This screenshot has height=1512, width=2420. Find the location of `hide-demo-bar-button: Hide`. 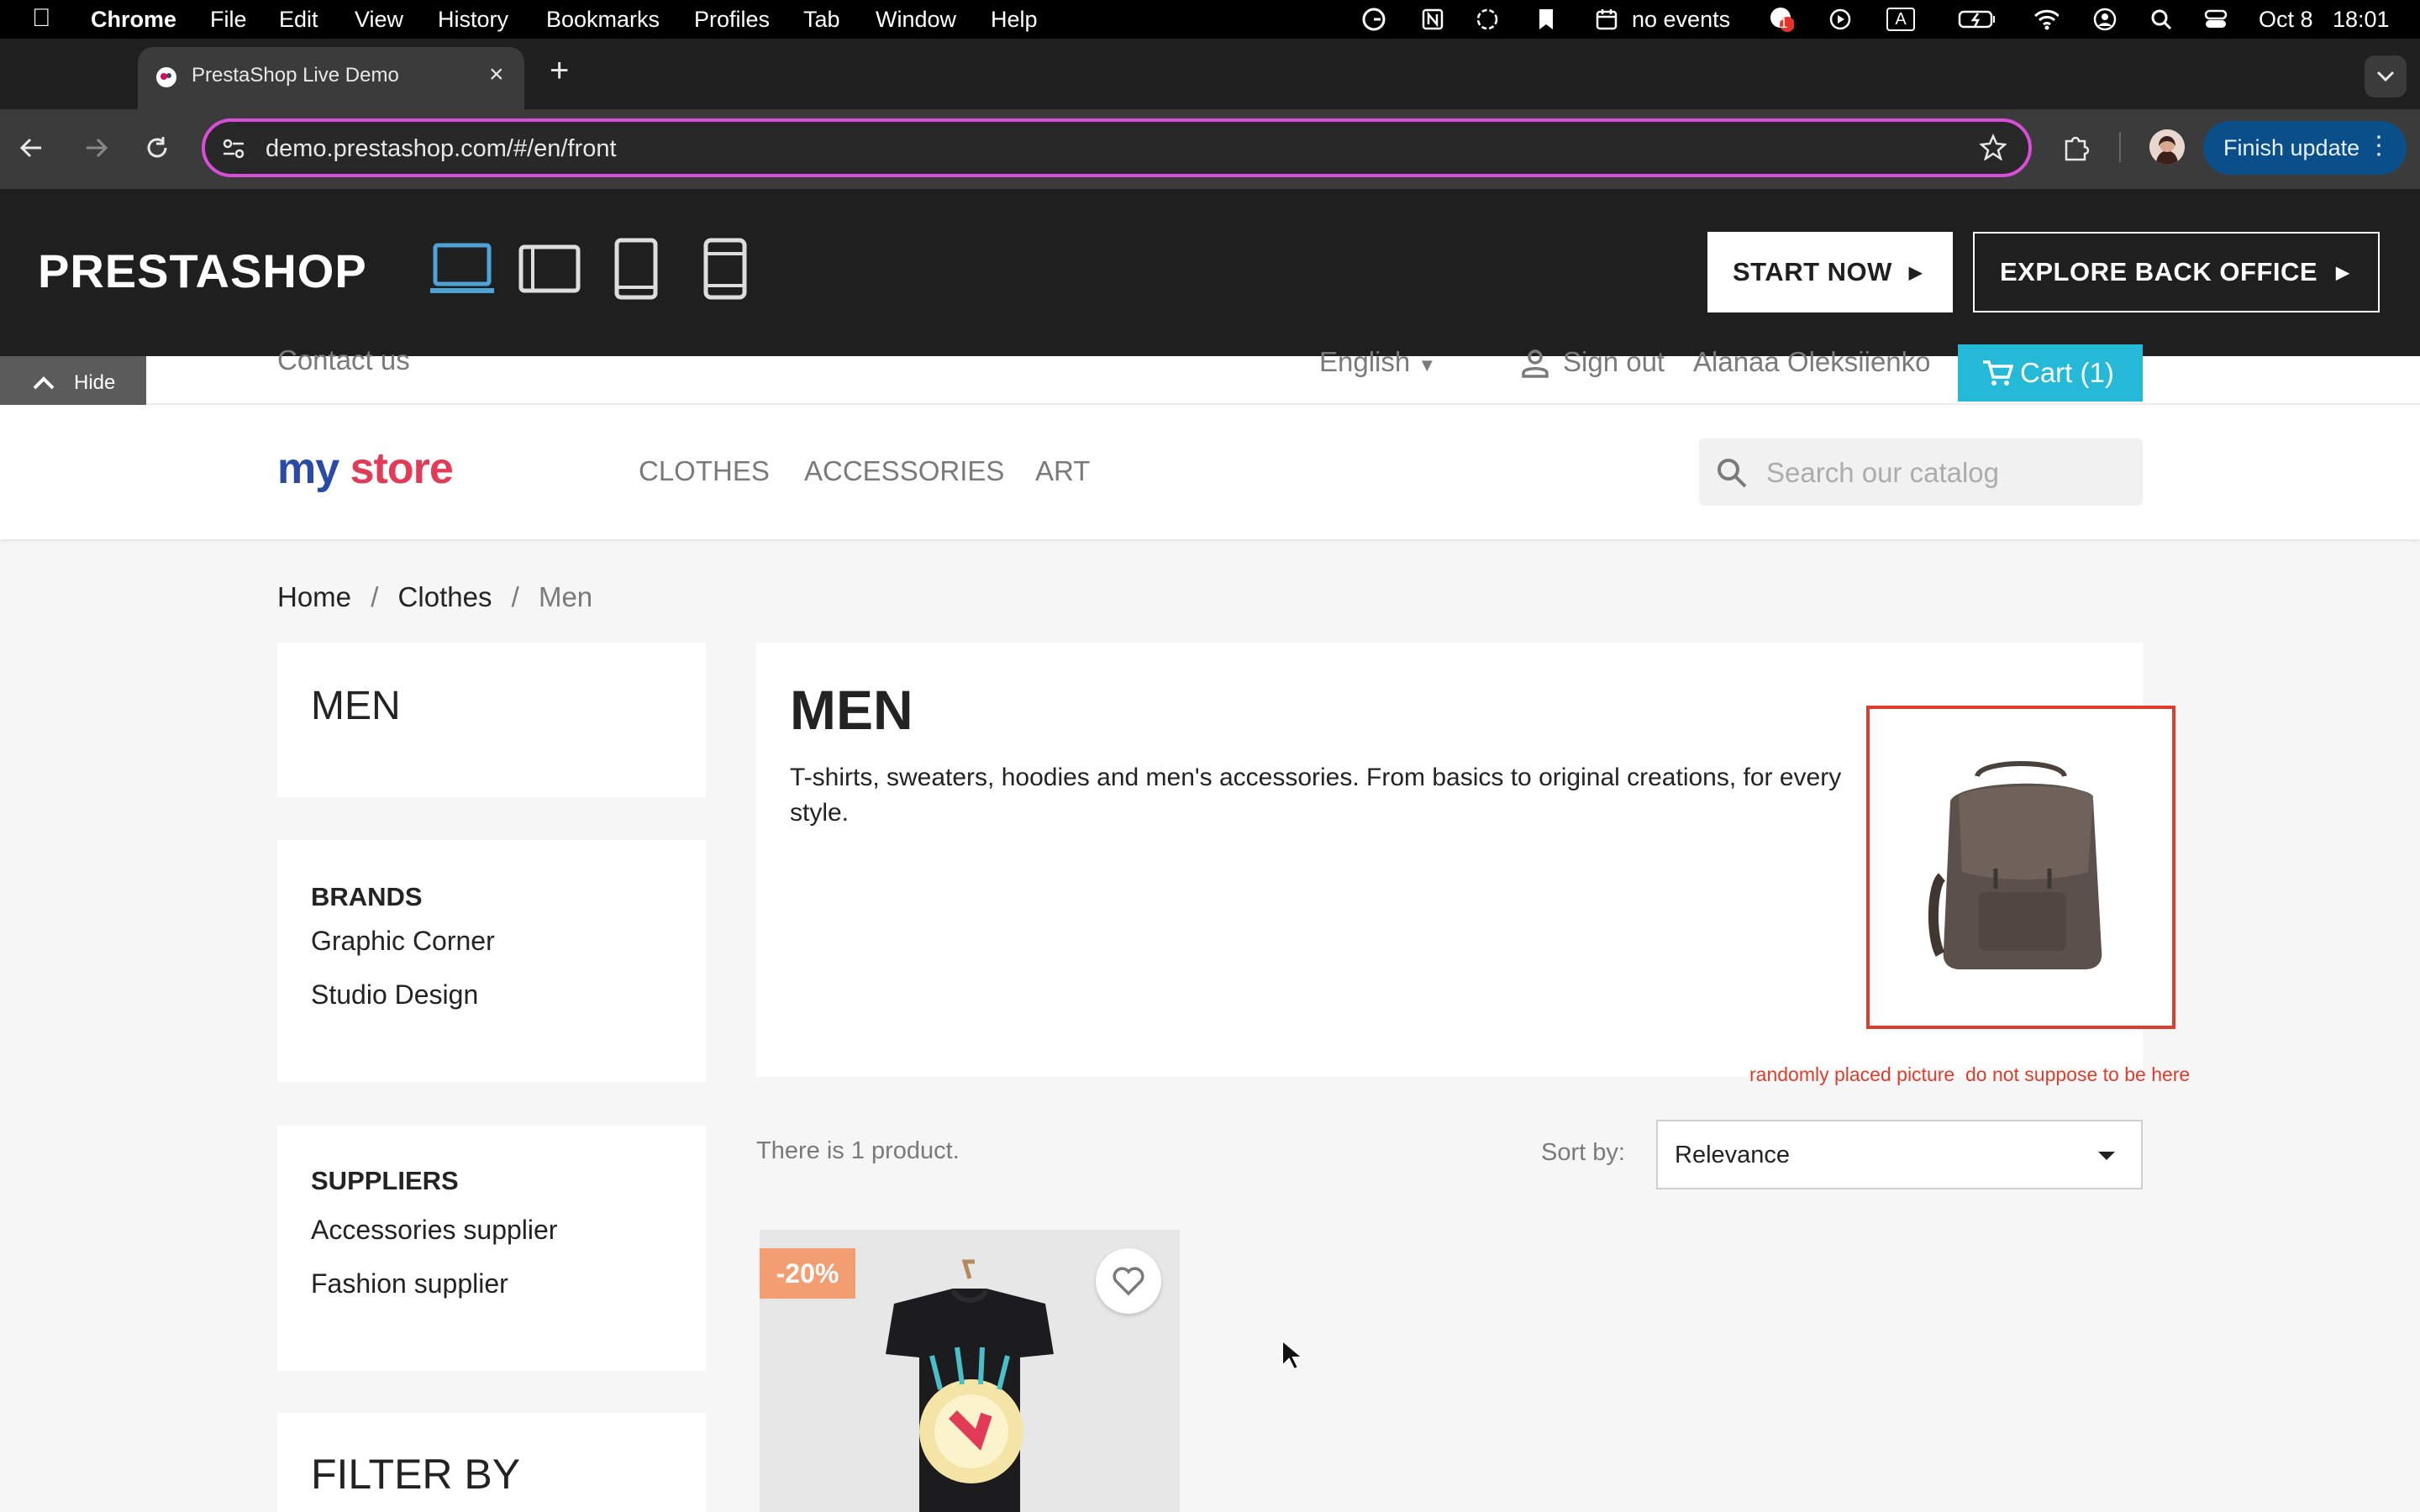

hide-demo-bar-button: Hide is located at coordinates (73, 382).